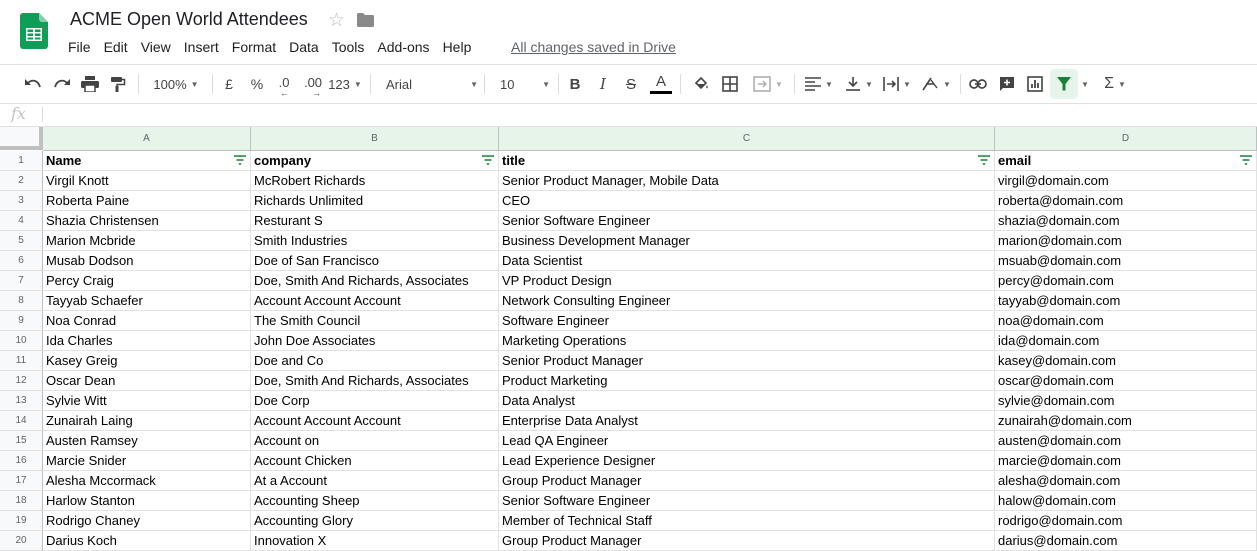 The width and height of the screenshot is (1257, 551). What do you see at coordinates (1126, 181) in the screenshot?
I see `table-cell: virgil@domain.com` at bounding box center [1126, 181].